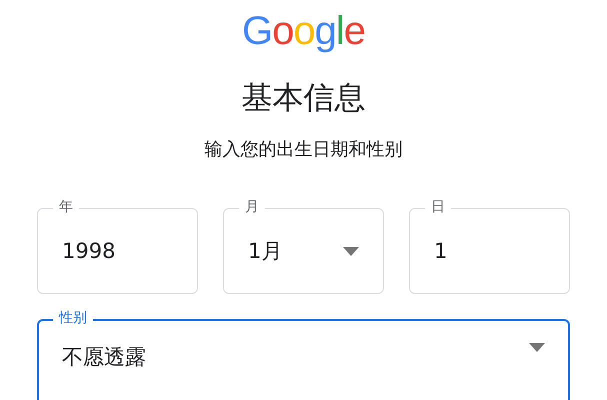 This screenshot has width=607, height=400. I want to click on logo: Google, so click(303, 31).